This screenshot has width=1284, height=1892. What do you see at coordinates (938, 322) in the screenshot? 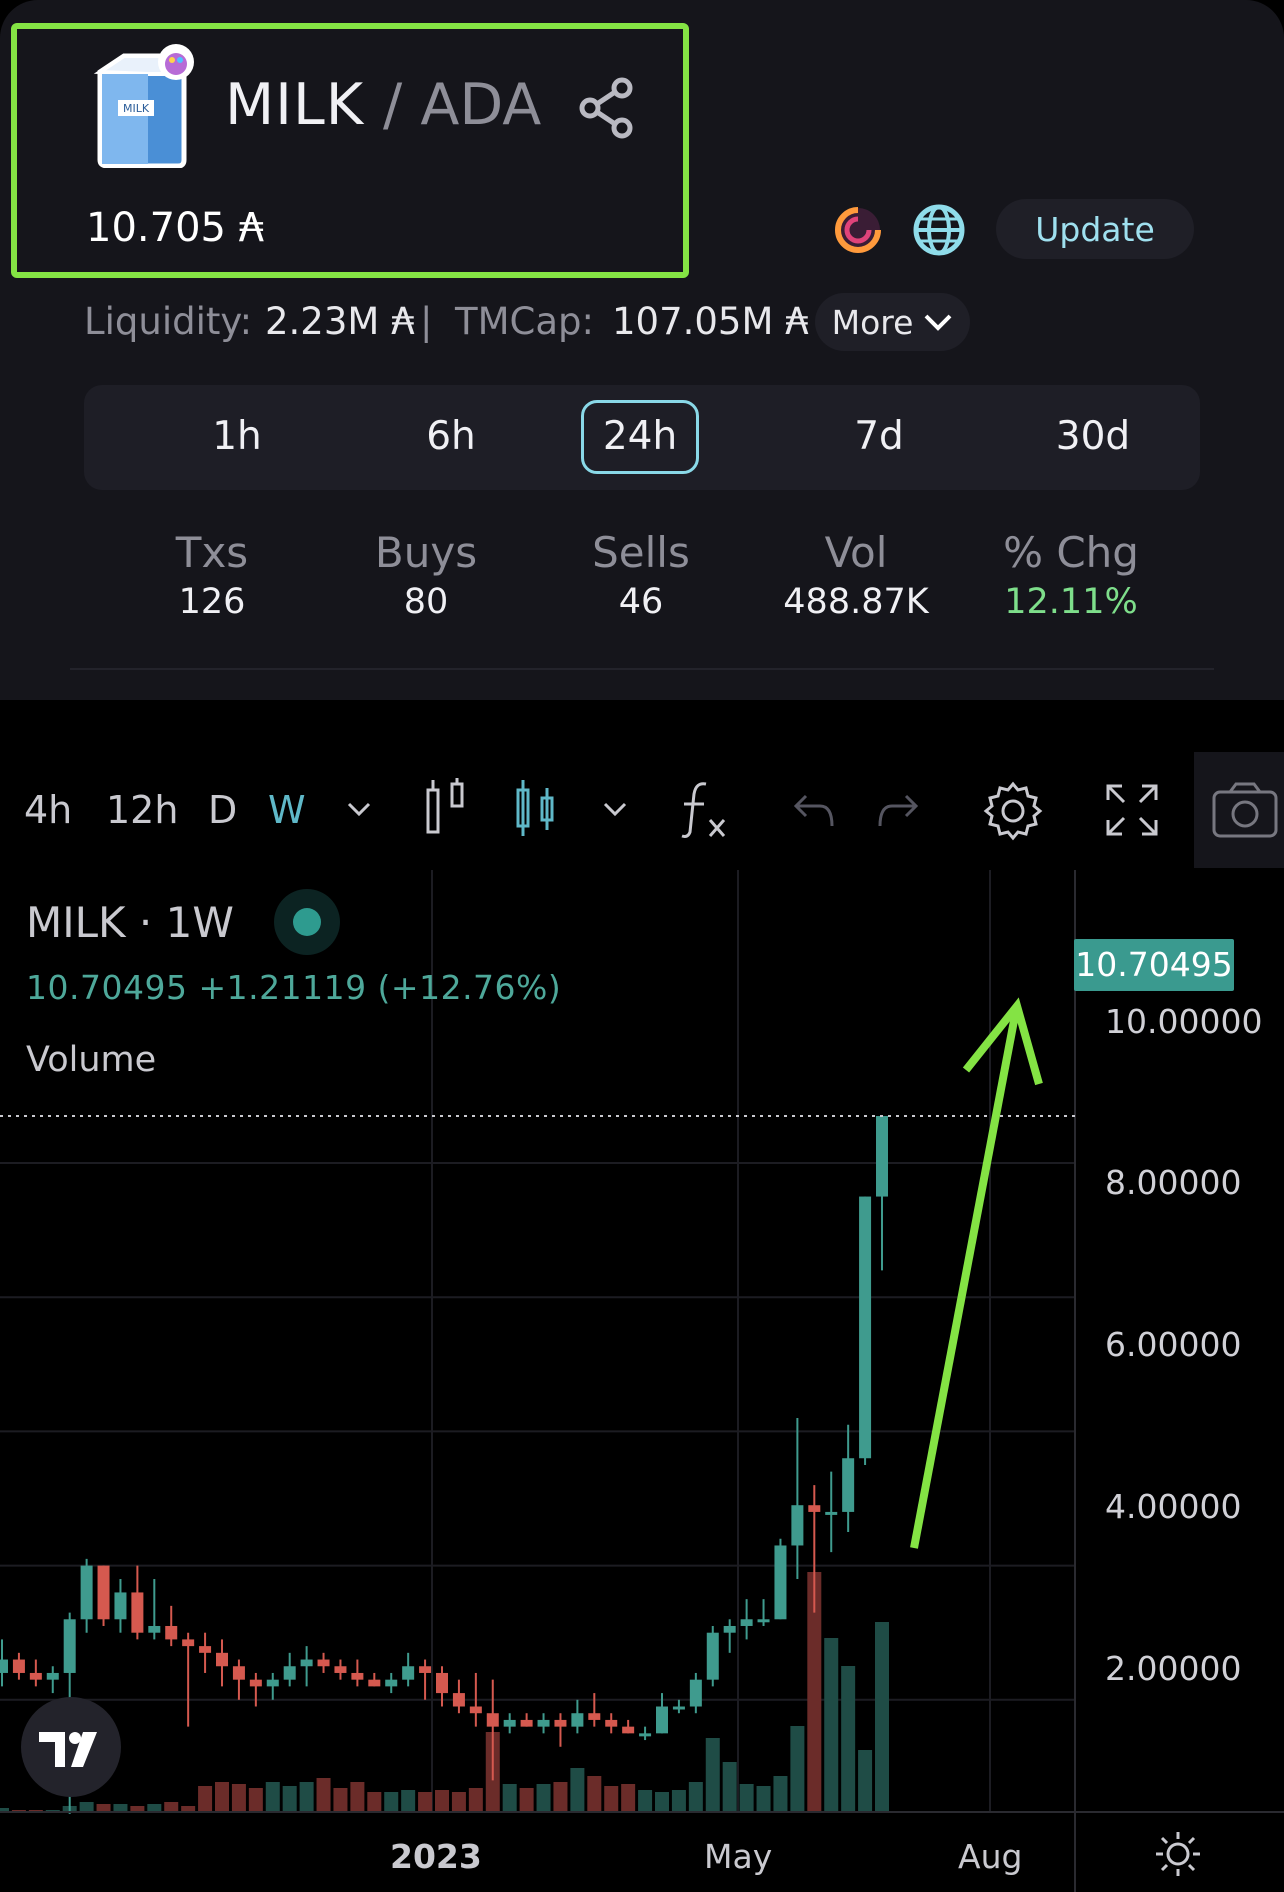
I see `chevron-down-icon` at bounding box center [938, 322].